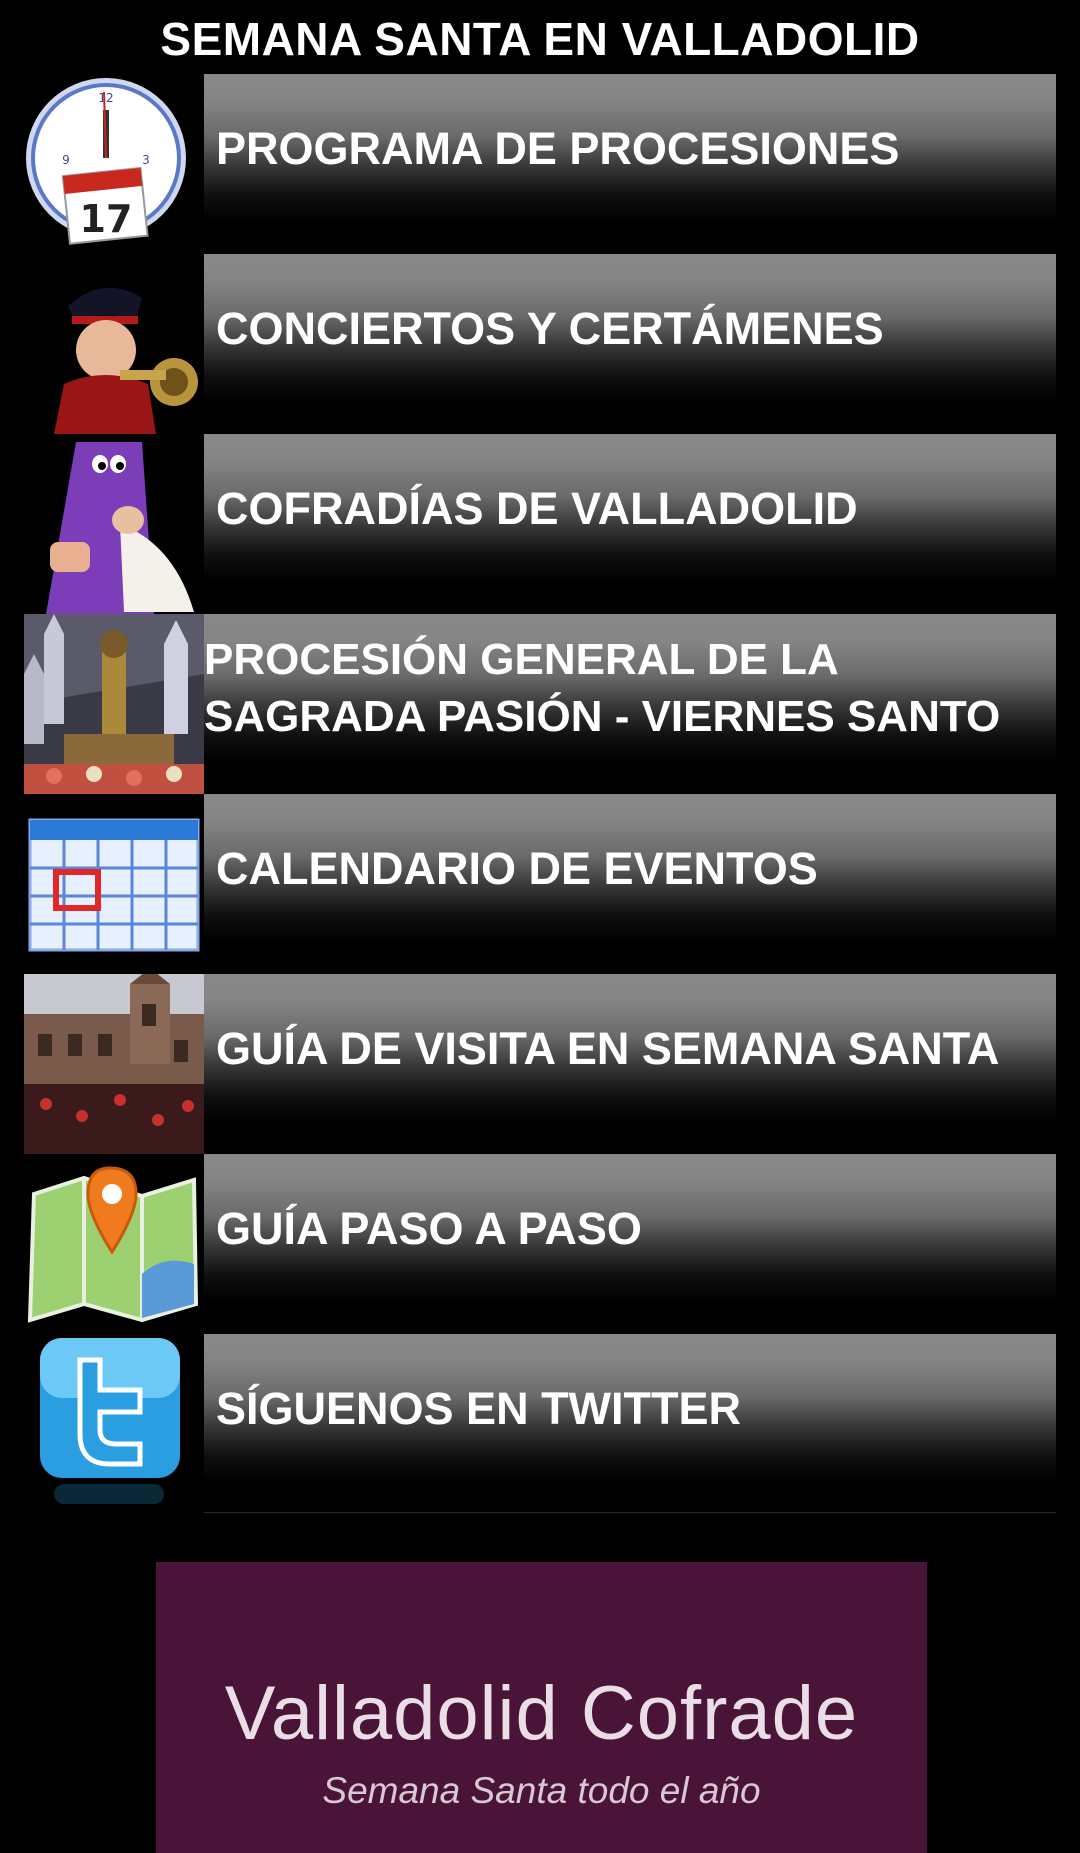  What do you see at coordinates (106, 219) in the screenshot?
I see `svg-text: 17` at bounding box center [106, 219].